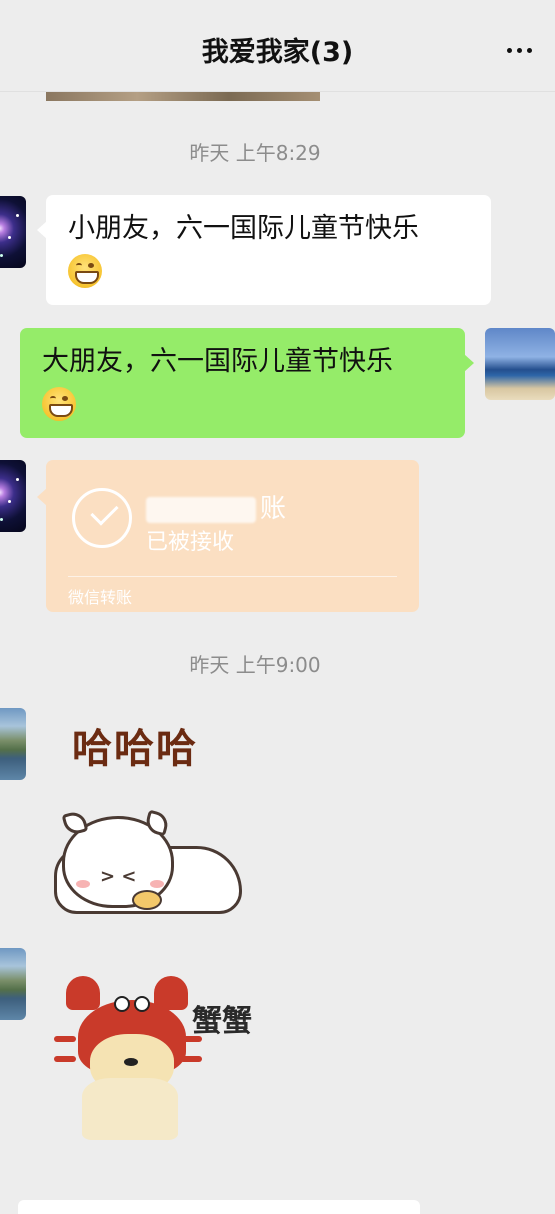 Image resolution: width=555 pixels, height=1214 pixels. I want to click on chat-header: 我爱我家(3), so click(277, 46).